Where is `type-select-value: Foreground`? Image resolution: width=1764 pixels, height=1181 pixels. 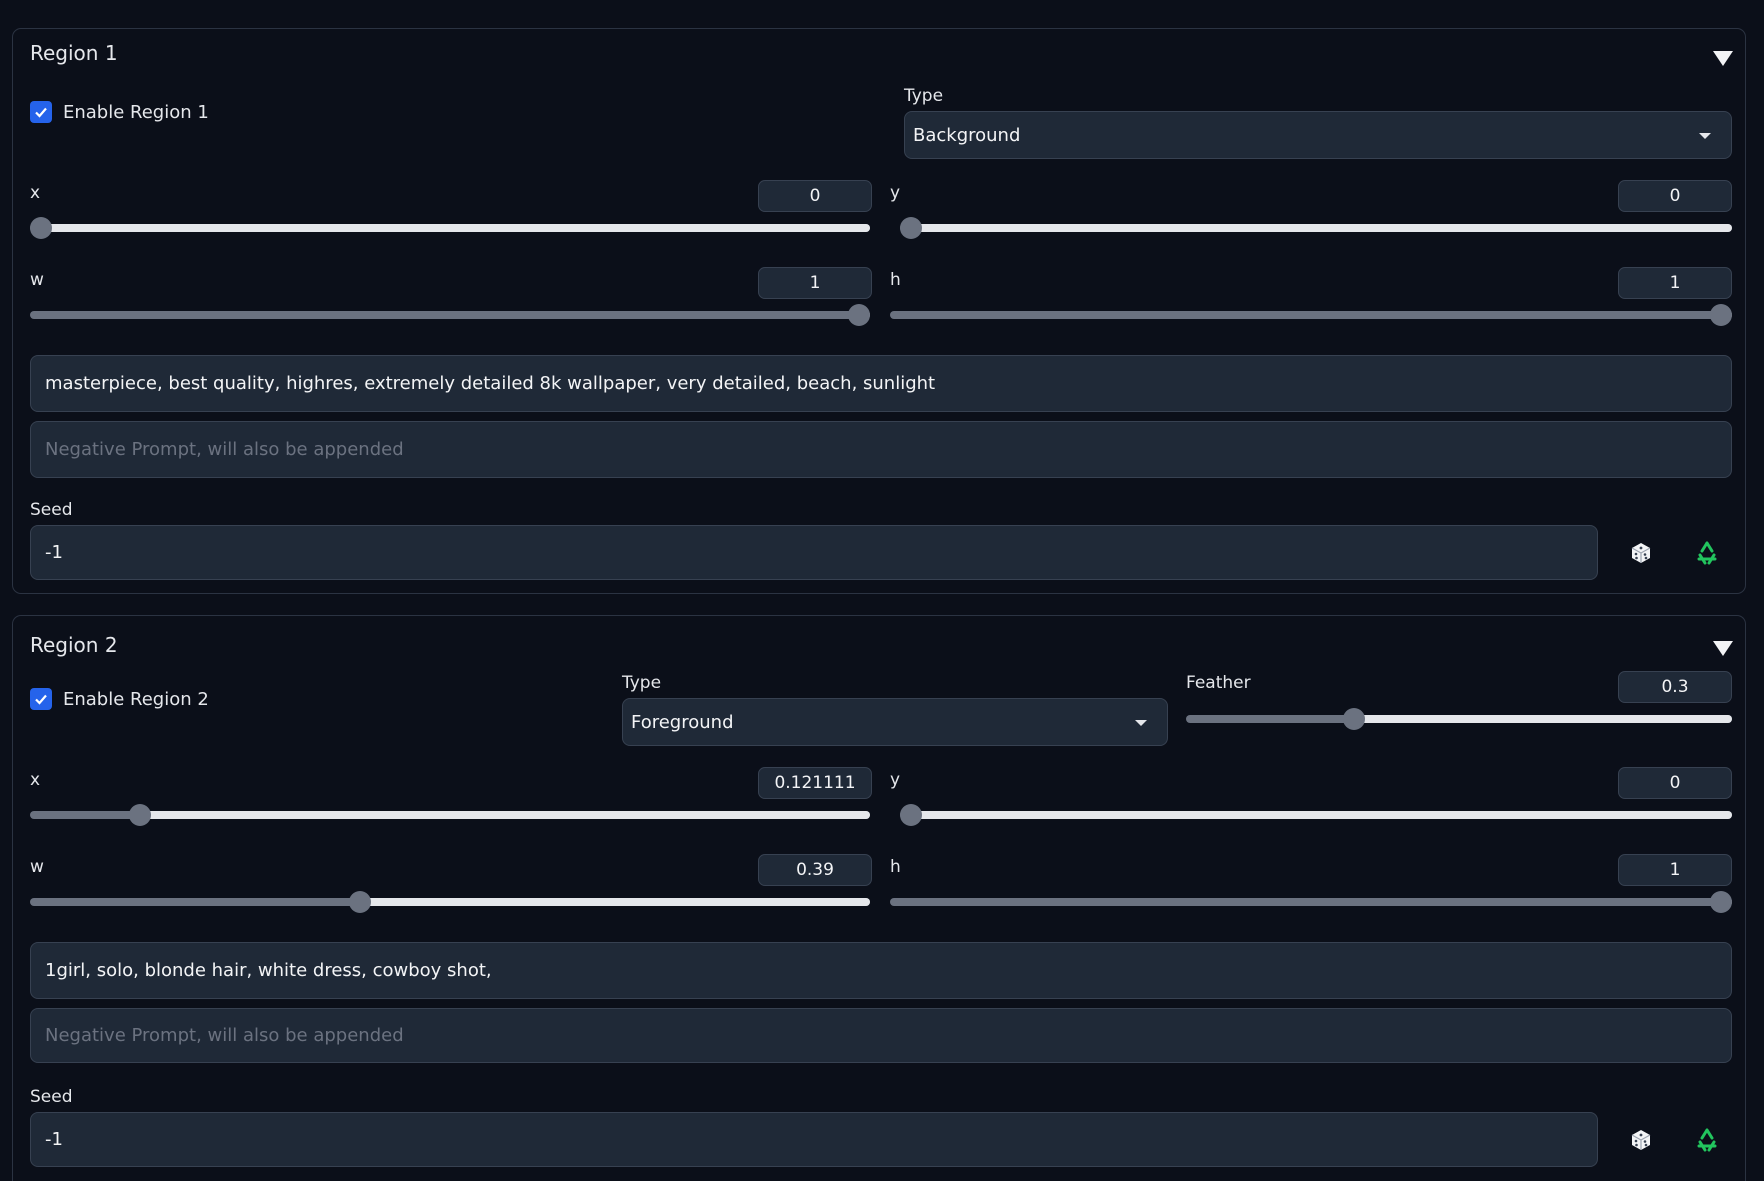
type-select-value: Foreground is located at coordinates (682, 722).